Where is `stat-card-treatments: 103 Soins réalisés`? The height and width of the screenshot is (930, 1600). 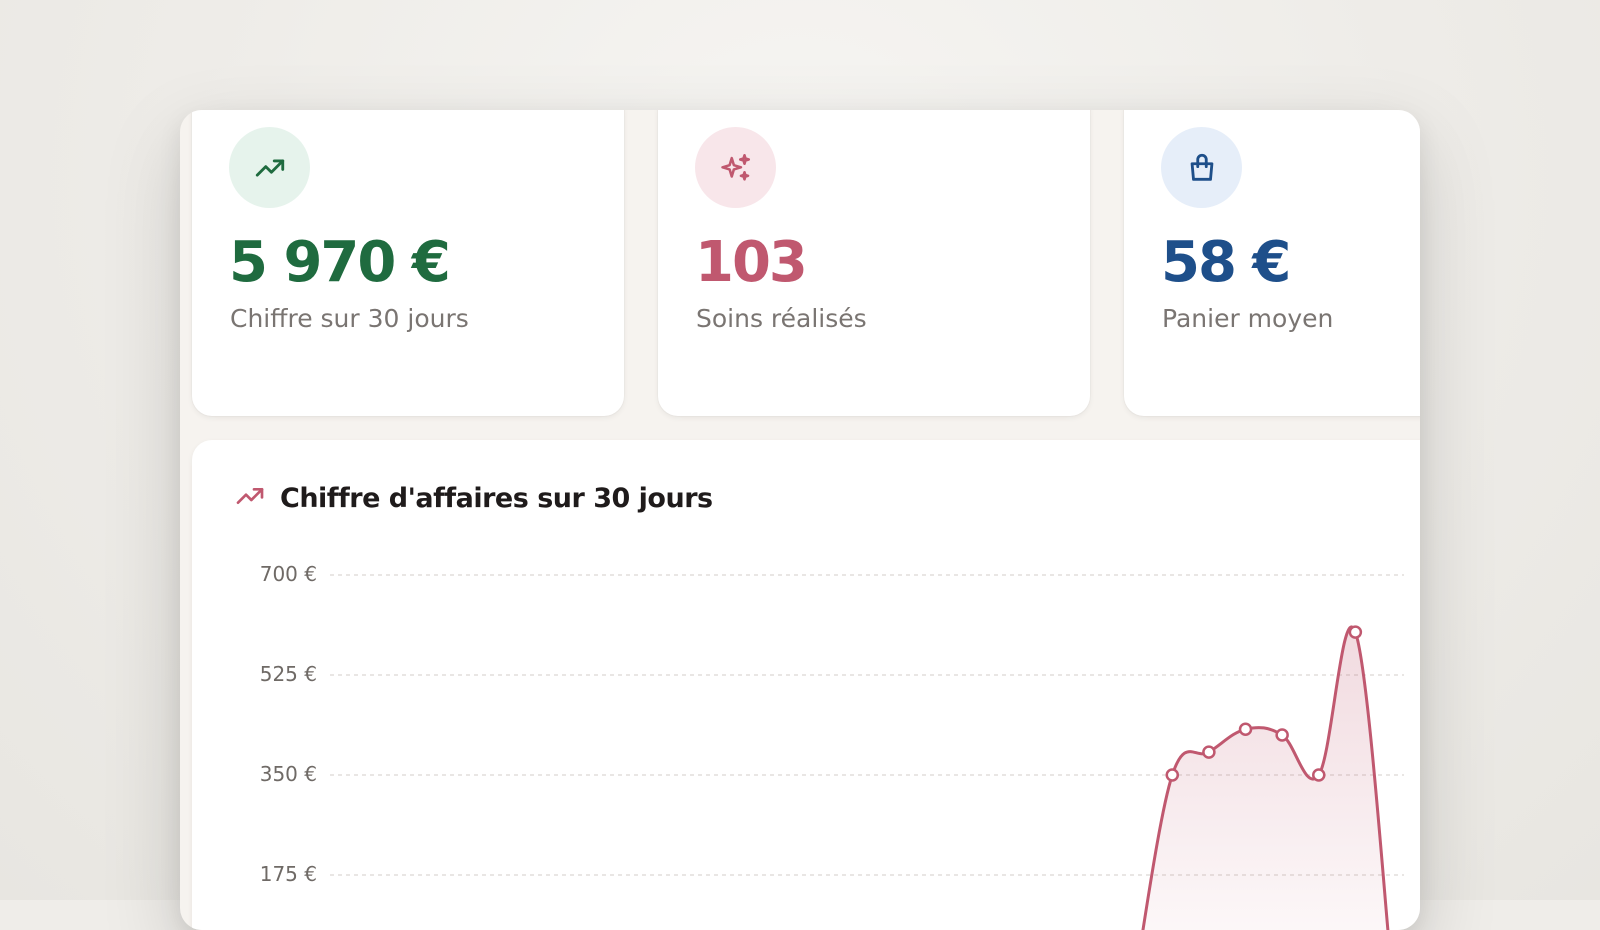
stat-card-treatments: 103 Soins réalisés is located at coordinates (874, 263).